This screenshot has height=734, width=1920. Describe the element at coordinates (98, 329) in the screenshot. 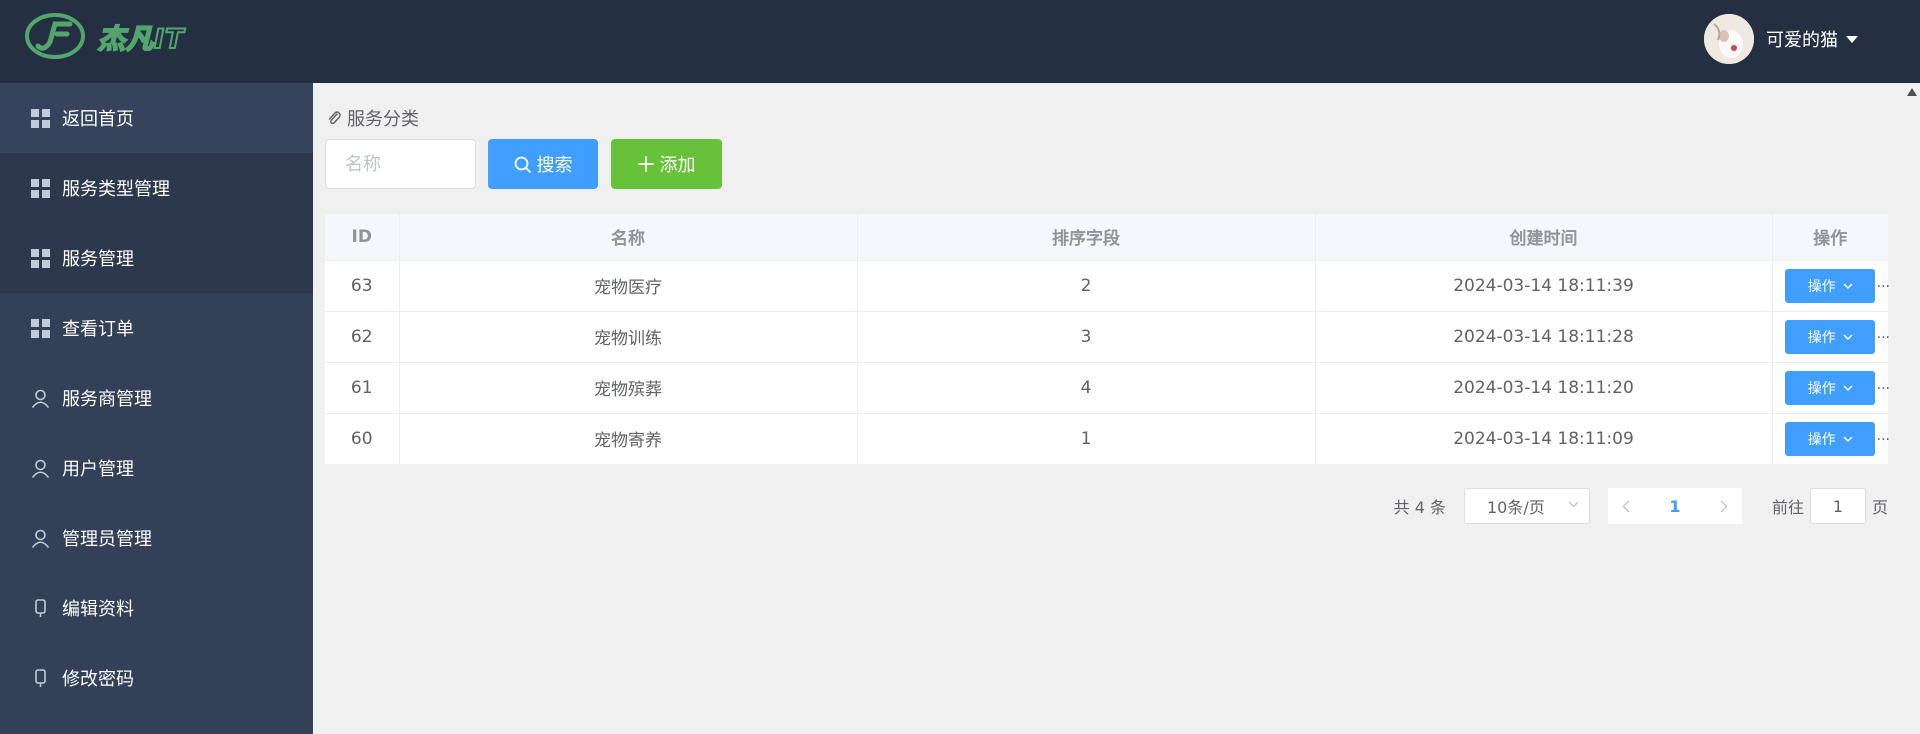

I see `sidebar-item-label: 查看订单` at that location.